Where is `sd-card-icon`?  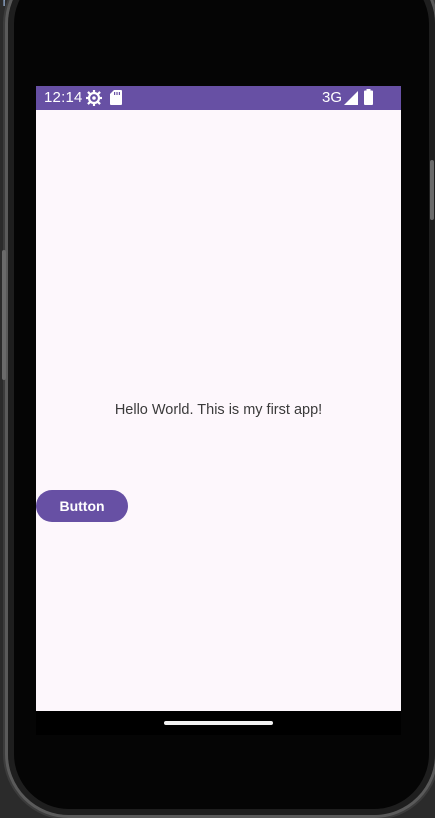 sd-card-icon is located at coordinates (116, 97).